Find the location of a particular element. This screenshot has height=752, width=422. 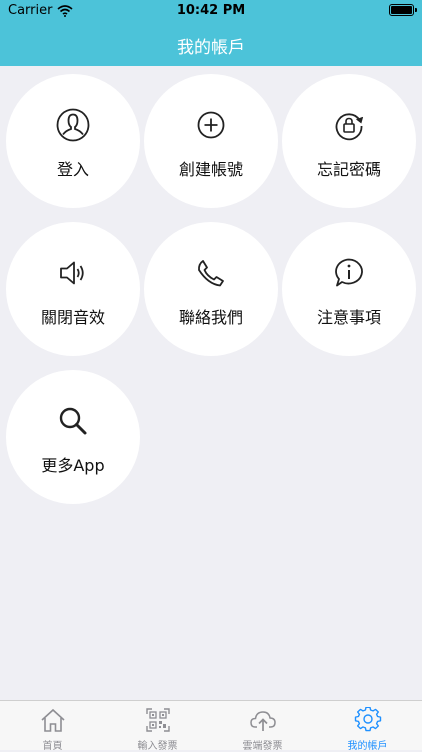

create-account-label: 創建帳號 is located at coordinates (210, 169).